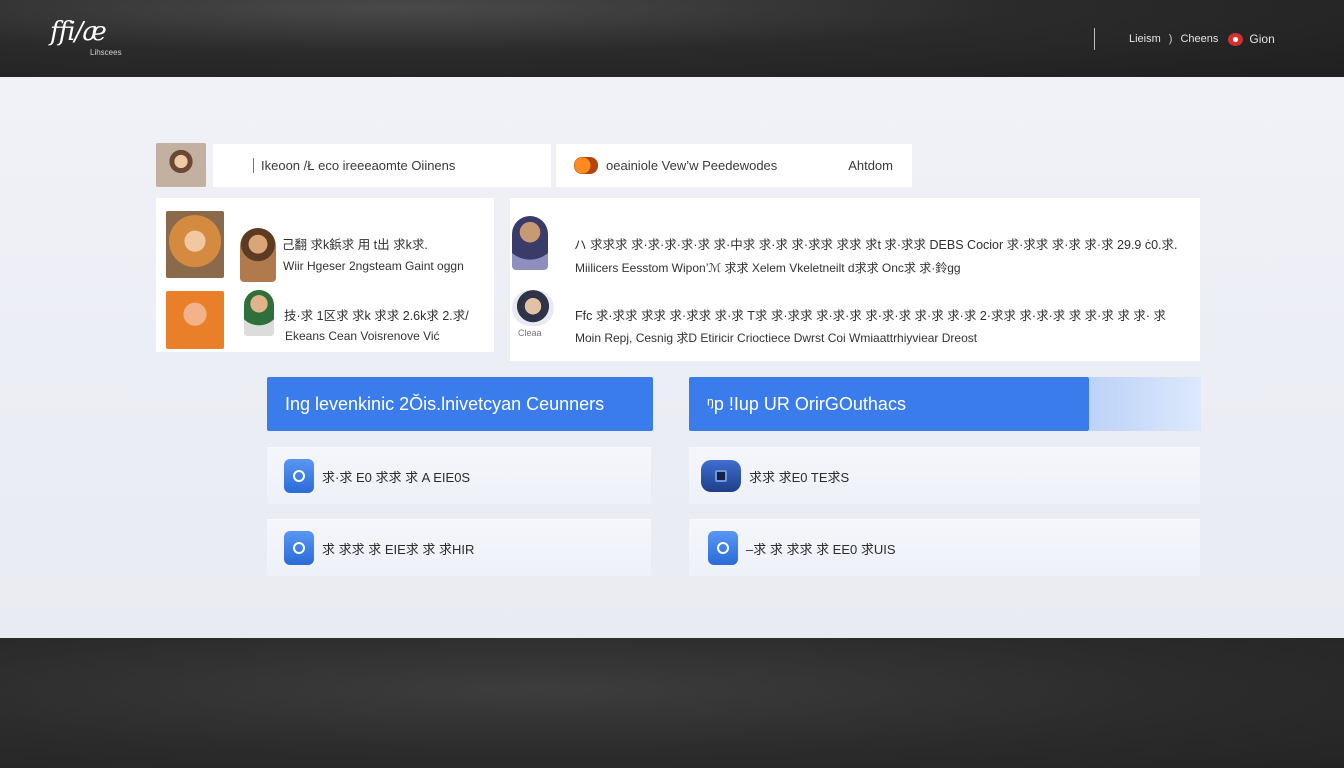 The height and width of the screenshot is (768, 1344). Describe the element at coordinates (78, 32) in the screenshot. I see `logo-mark: ffi/æ` at that location.